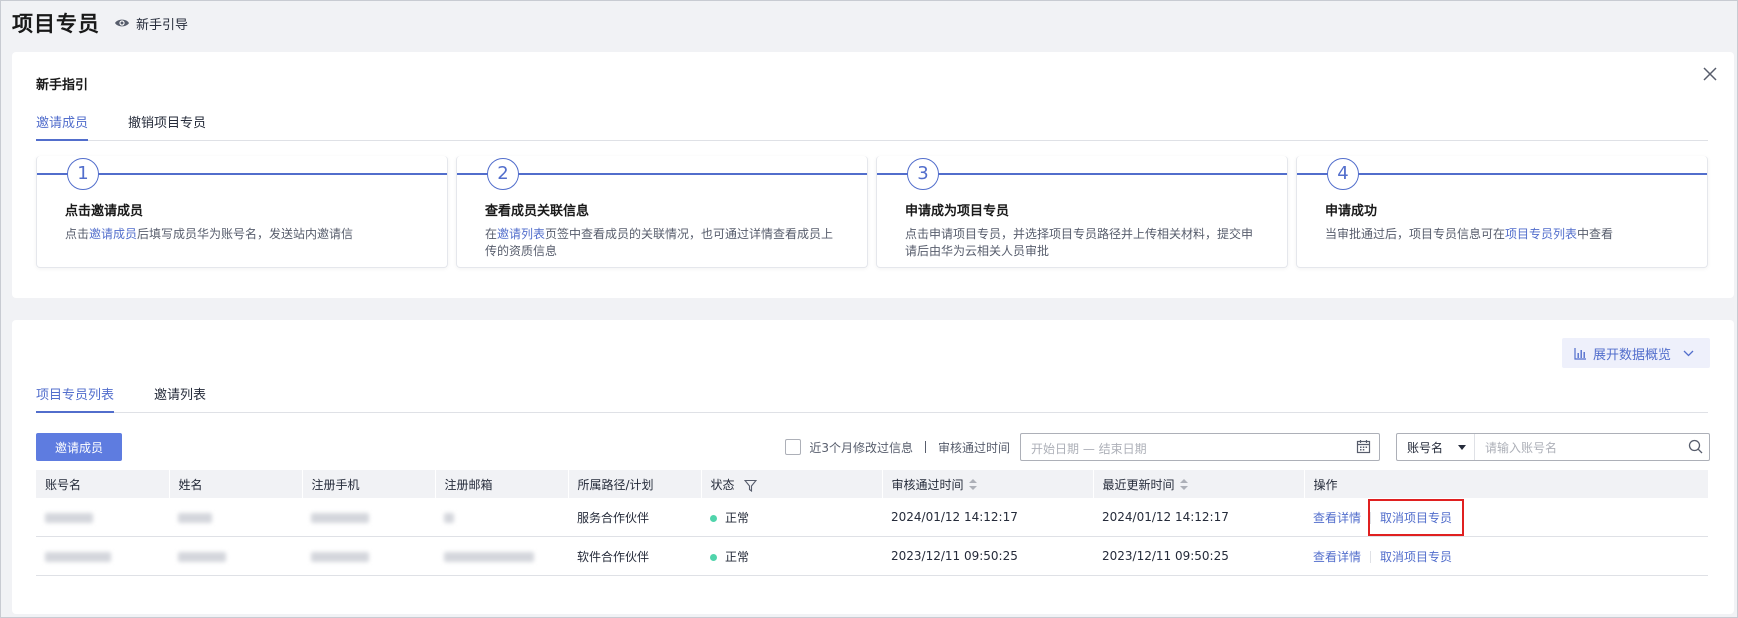 The width and height of the screenshot is (1738, 618). I want to click on recent-modified-label: 近3个月修改过信息, so click(861, 447).